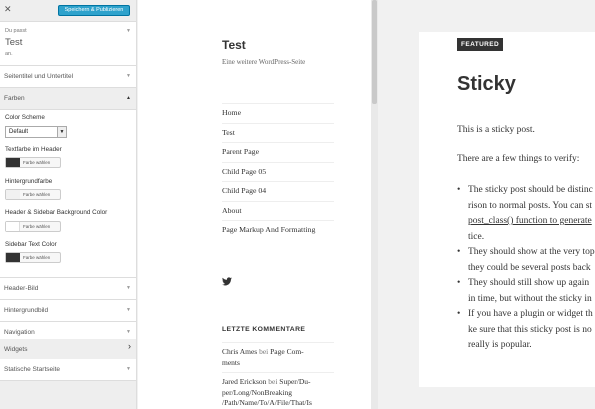  What do you see at coordinates (68, 350) in the screenshot?
I see `section-widgets: Widgets ›` at bounding box center [68, 350].